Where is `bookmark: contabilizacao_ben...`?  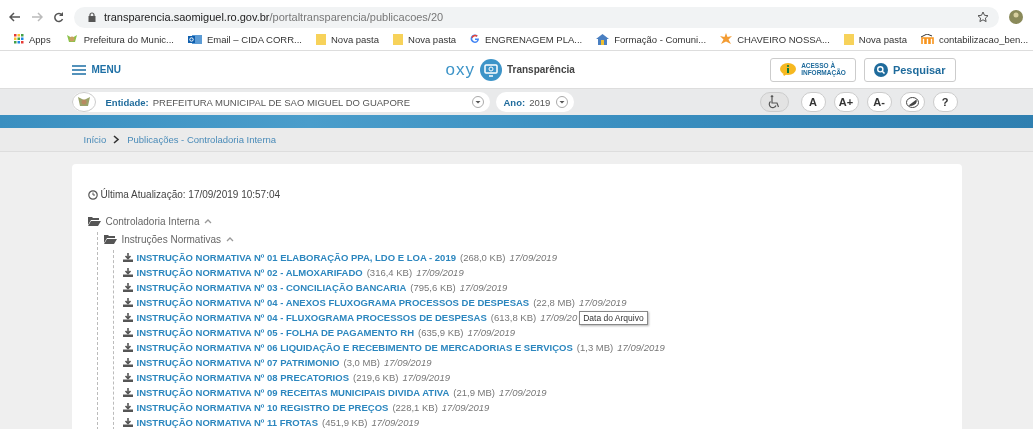
bookmark: contabilizacao_ben... is located at coordinates (974, 39).